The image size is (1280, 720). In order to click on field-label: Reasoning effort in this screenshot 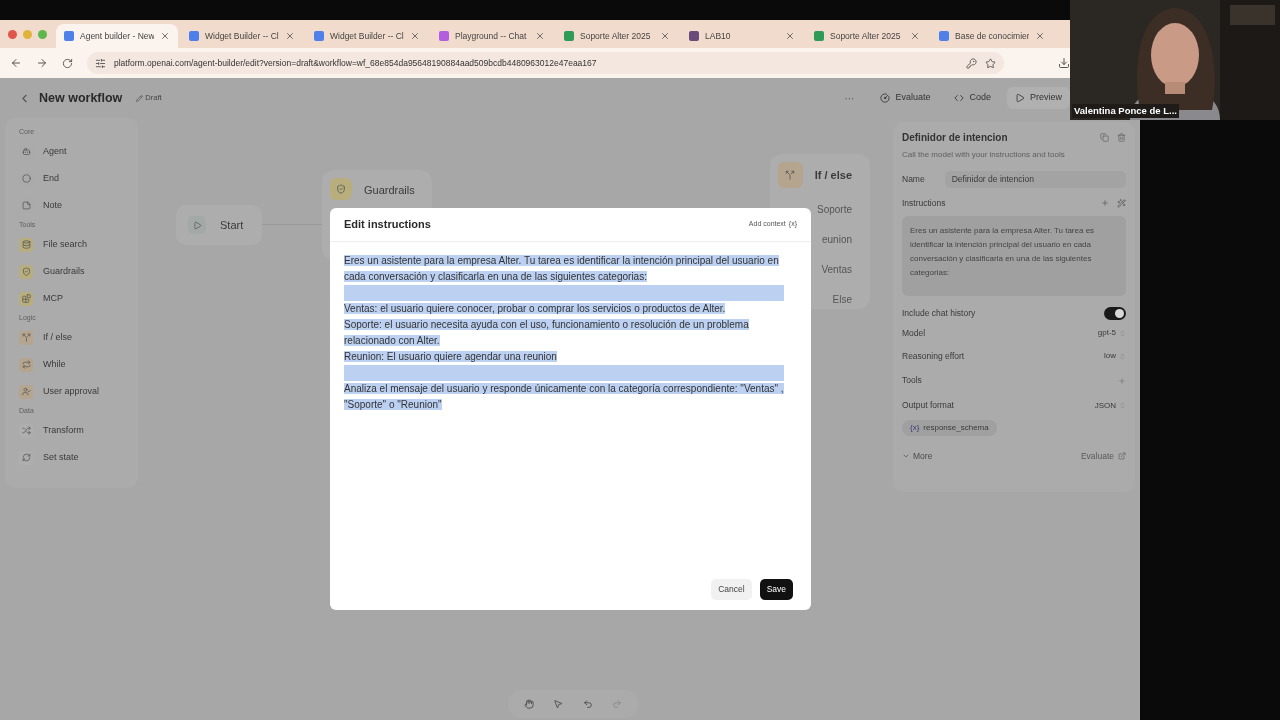, I will do `click(933, 356)`.